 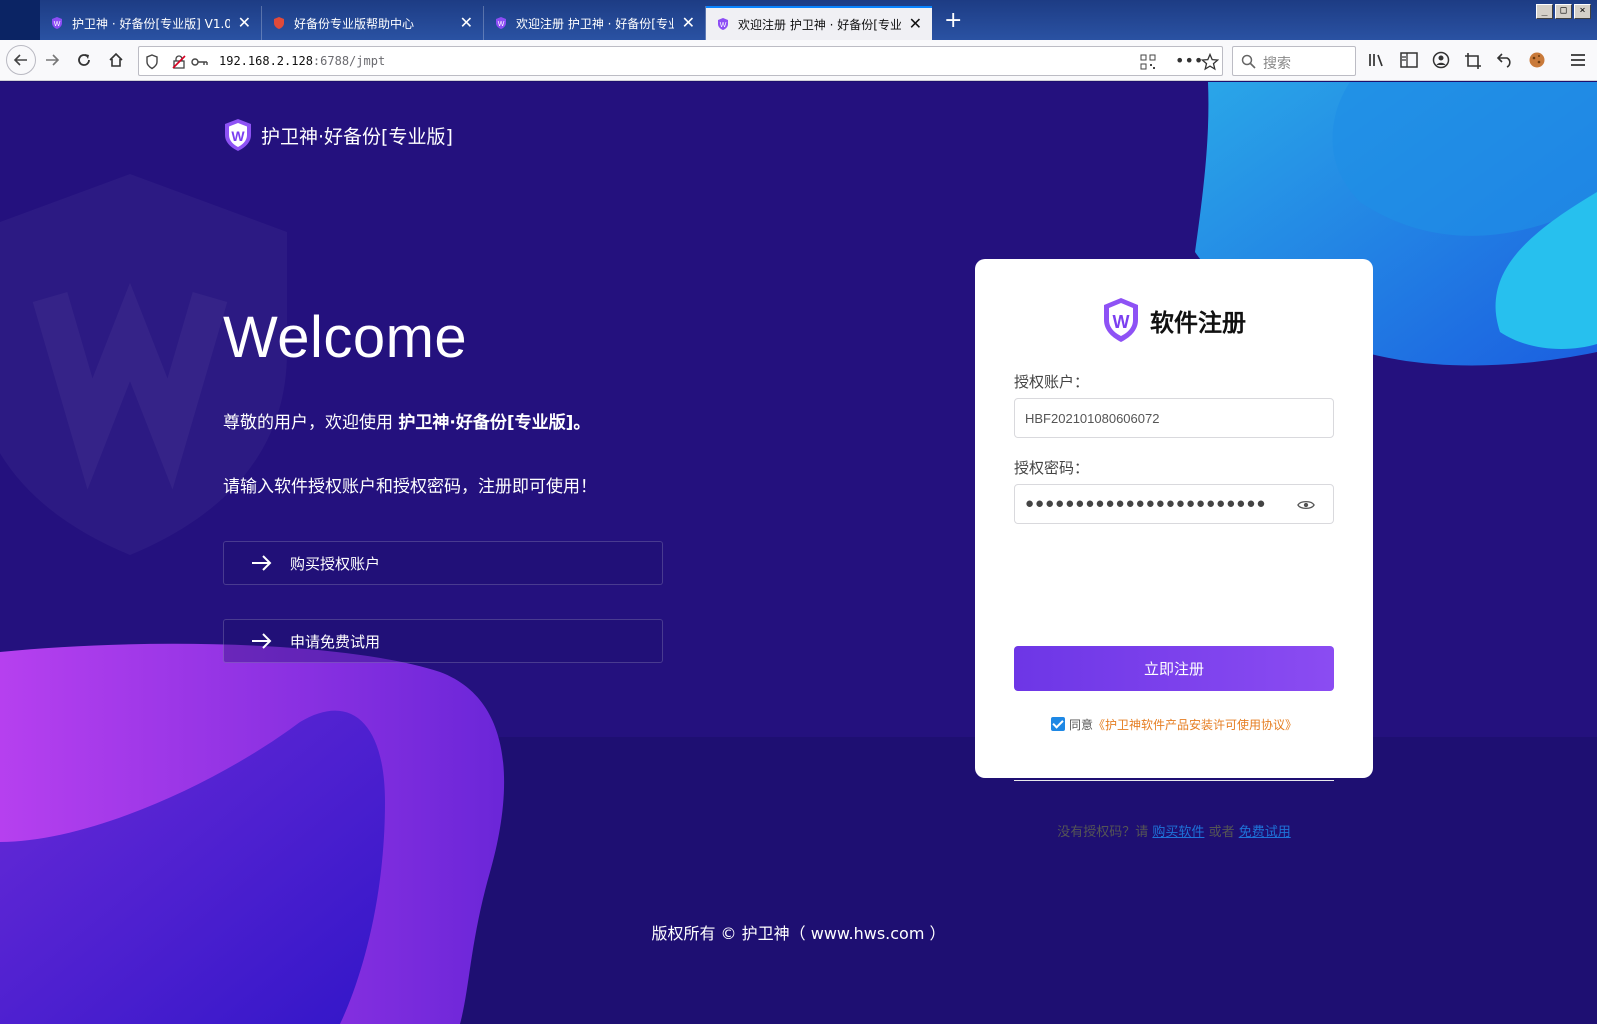 I want to click on brand-name: 护卫神·好备份[专业版], so click(x=357, y=136).